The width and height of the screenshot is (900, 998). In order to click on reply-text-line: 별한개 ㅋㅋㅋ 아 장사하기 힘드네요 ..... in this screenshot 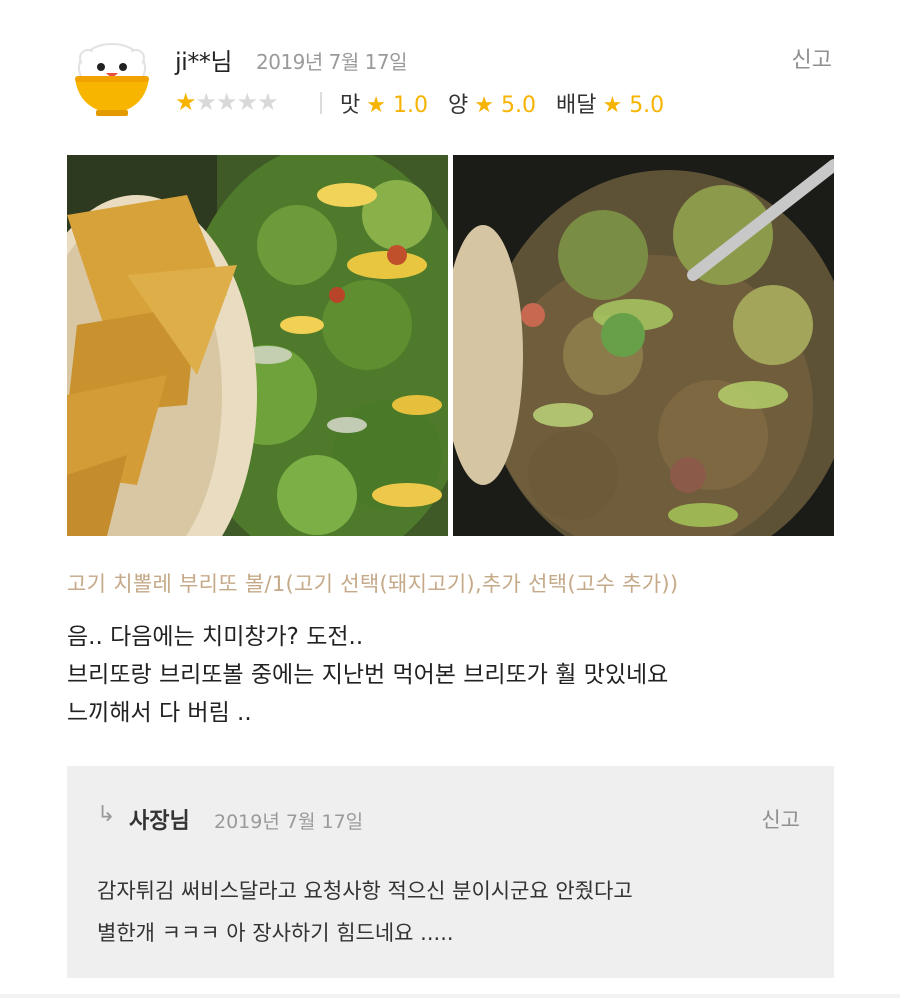, I will do `click(275, 933)`.